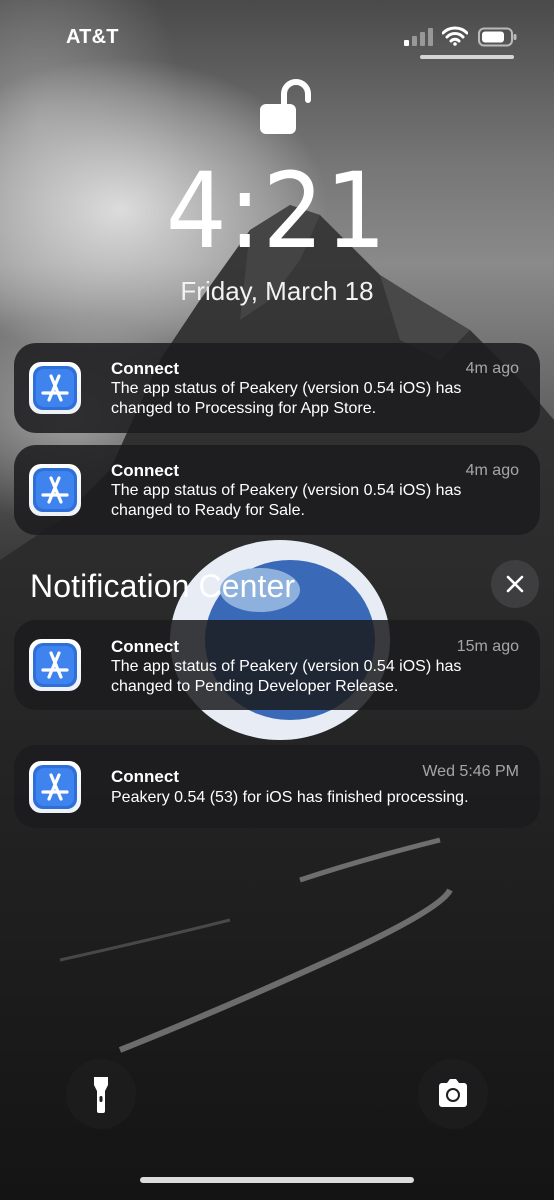  I want to click on flashlight-icon, so click(101, 1095).